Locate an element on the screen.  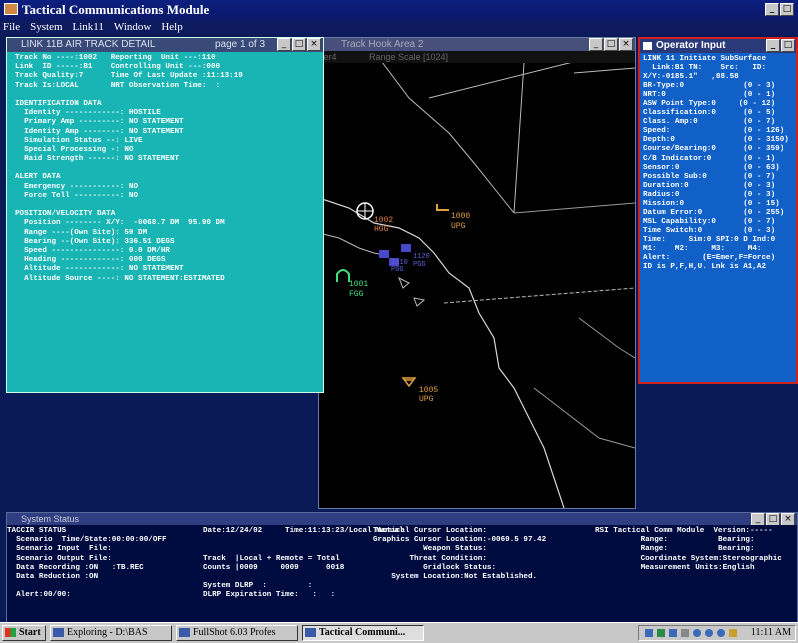
status-line: Tactical Cursor Location: is located at coordinates (430, 531).